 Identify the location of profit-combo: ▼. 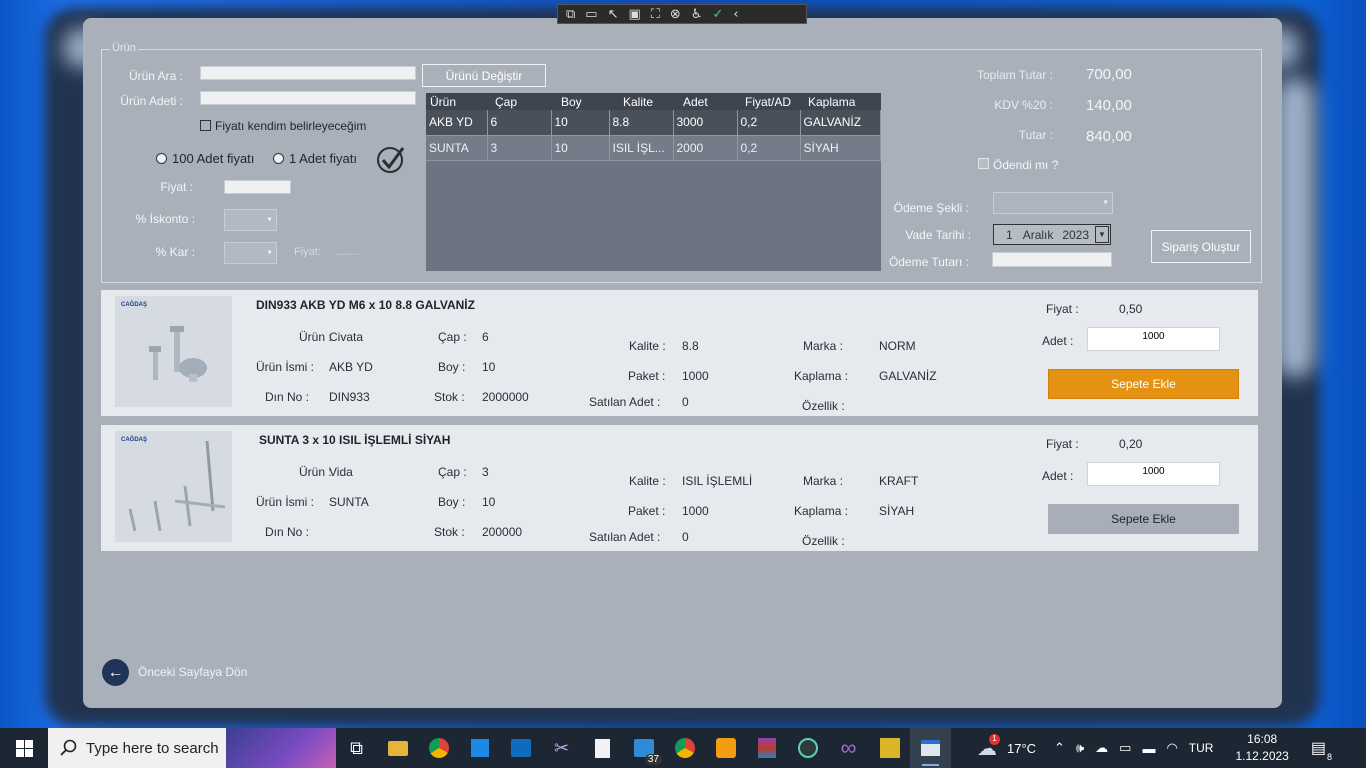
(250, 253).